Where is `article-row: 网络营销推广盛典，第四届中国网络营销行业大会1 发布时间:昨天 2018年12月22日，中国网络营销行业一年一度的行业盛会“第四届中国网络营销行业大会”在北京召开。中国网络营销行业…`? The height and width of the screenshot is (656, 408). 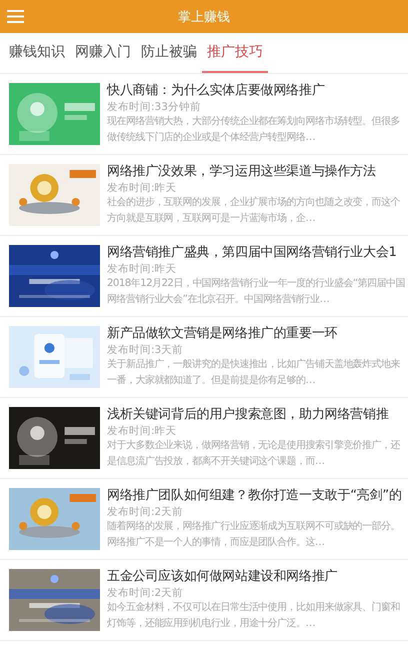 article-row: 网络营销推广盛典，第四届中国网络营销行业大会1 发布时间:昨天 2018年12月22日，中国网络营销行业一年一度的行业盛会“第四届中国网络营销行业大会”在北京召开。中国网络营销行业… is located at coordinates (204, 276).